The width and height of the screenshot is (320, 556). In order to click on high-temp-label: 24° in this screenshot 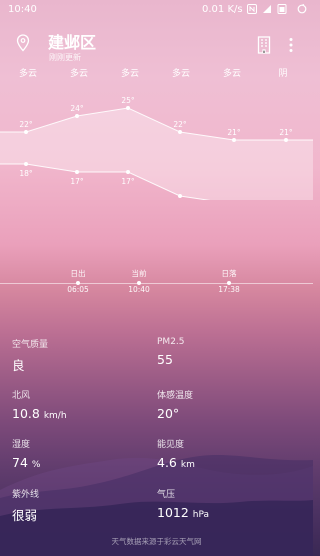, I will do `click(77, 108)`.